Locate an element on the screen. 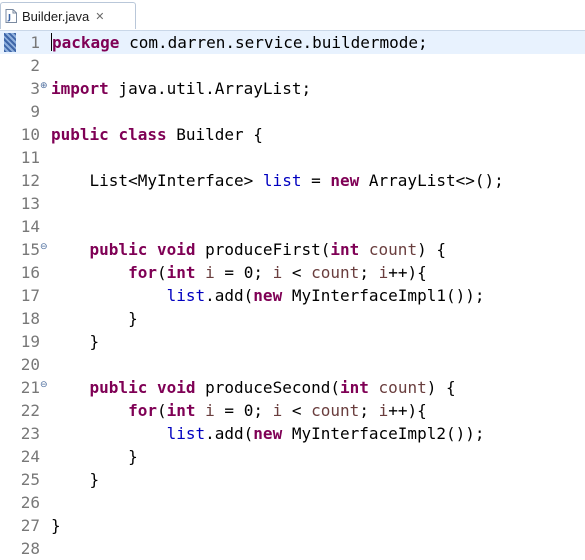 This screenshot has height=560, width=585. line-number: 17 is located at coordinates (30, 295).